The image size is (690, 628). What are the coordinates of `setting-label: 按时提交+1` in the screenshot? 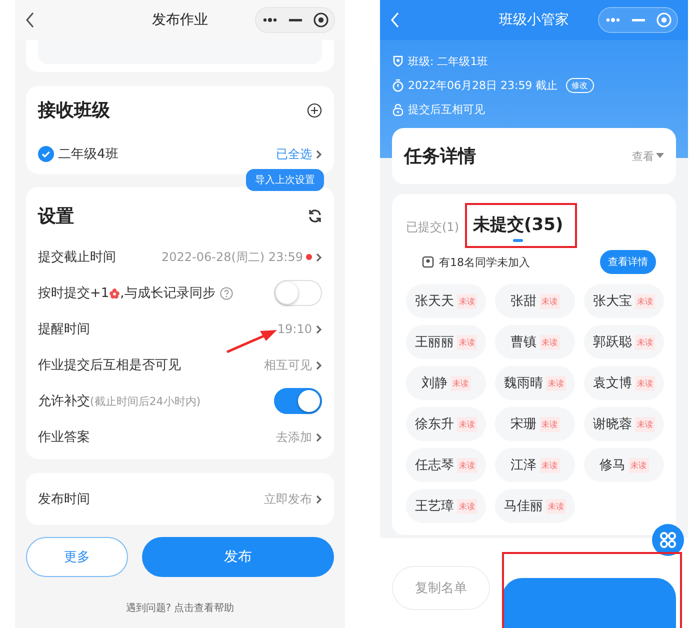 It's located at (74, 293).